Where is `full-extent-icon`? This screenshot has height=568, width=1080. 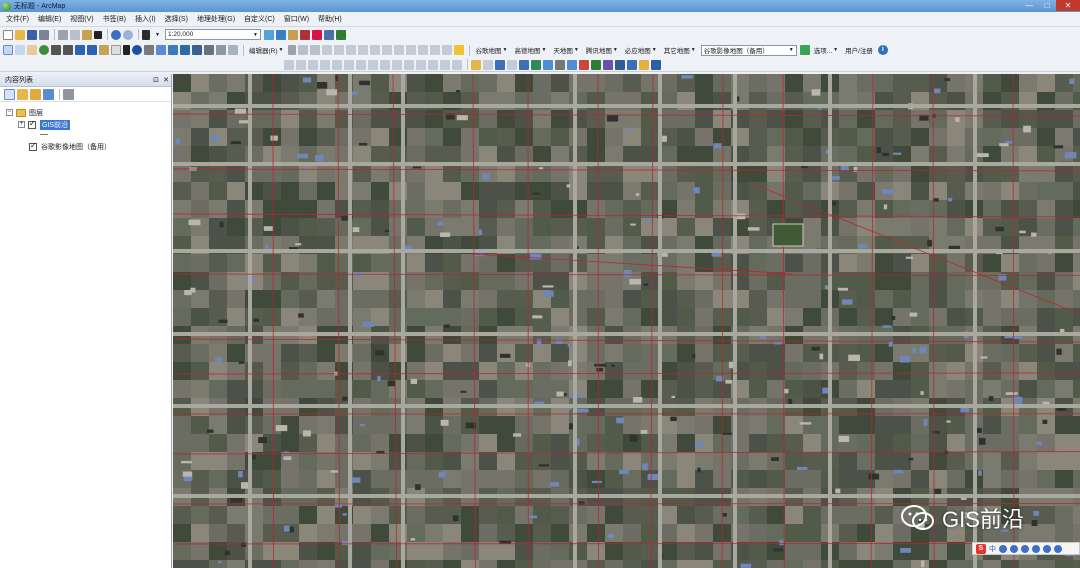 full-extent-icon is located at coordinates (44, 50).